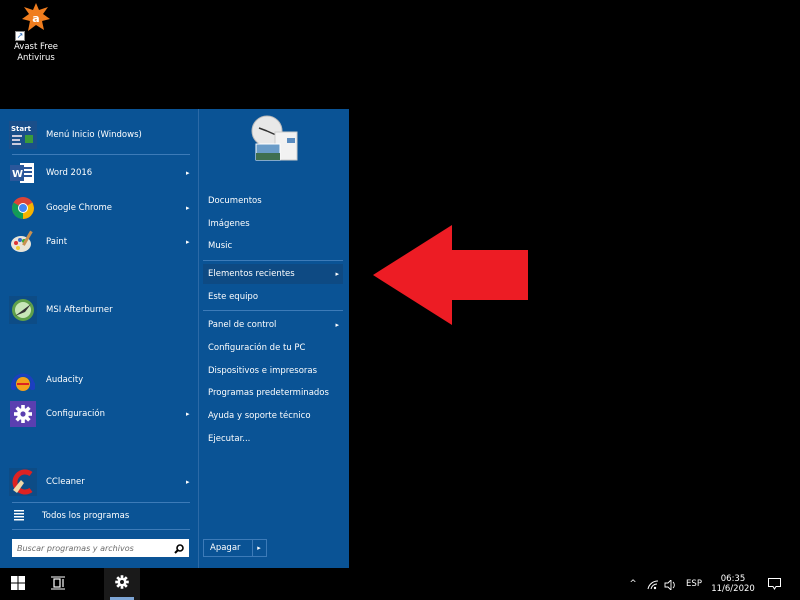 The image size is (800, 600). I want to click on paint-icon, so click(23, 242).